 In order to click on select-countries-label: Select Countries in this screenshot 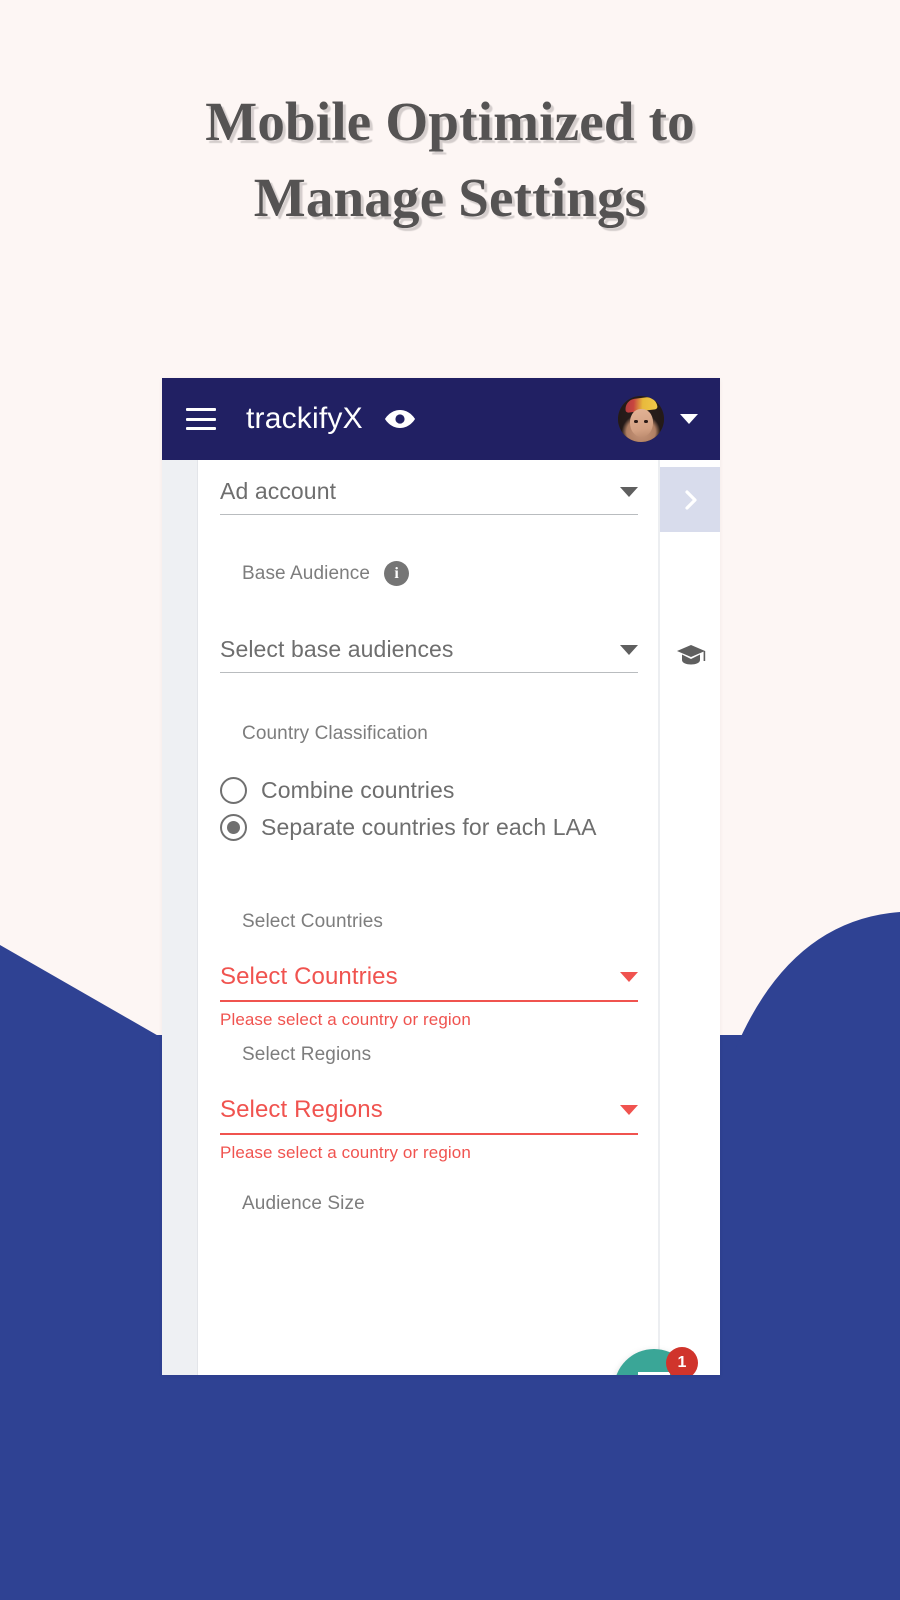, I will do `click(313, 921)`.